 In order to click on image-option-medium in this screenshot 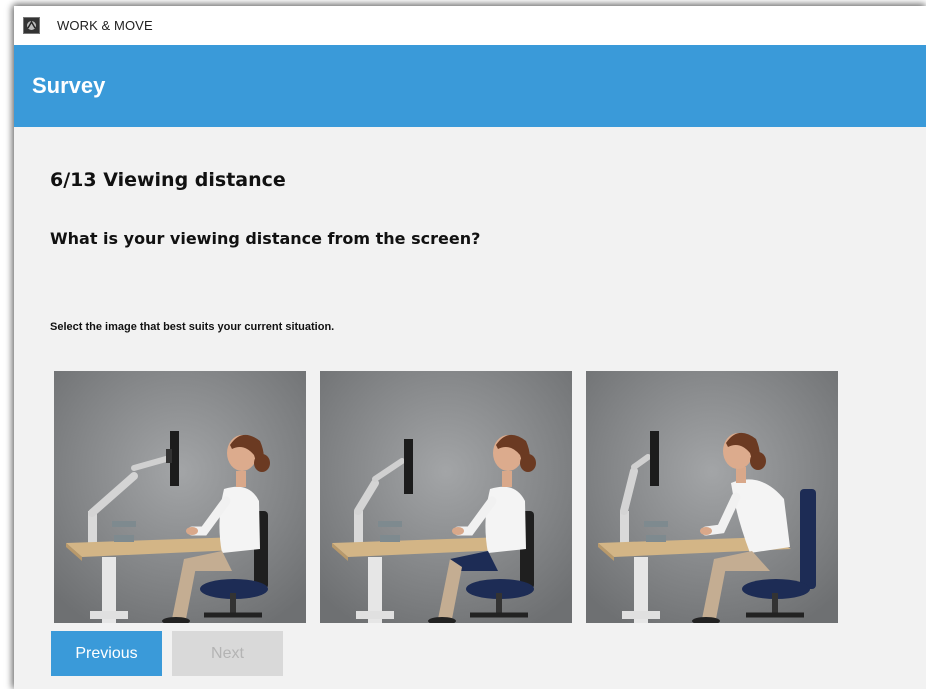, I will do `click(446, 497)`.